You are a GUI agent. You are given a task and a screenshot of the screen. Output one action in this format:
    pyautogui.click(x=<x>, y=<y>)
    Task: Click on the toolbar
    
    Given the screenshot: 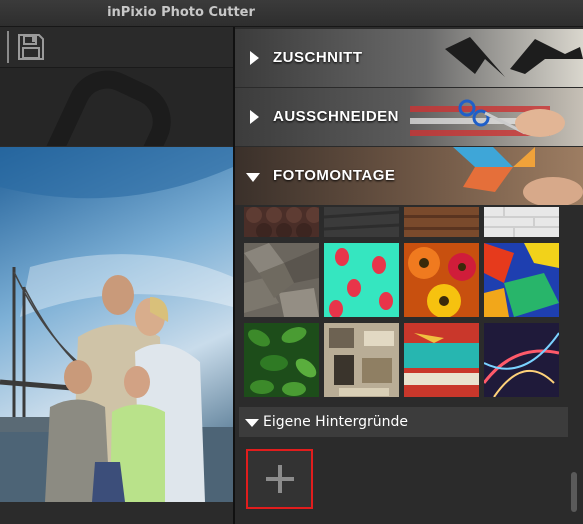 What is the action you would take?
    pyautogui.click(x=116, y=47)
    